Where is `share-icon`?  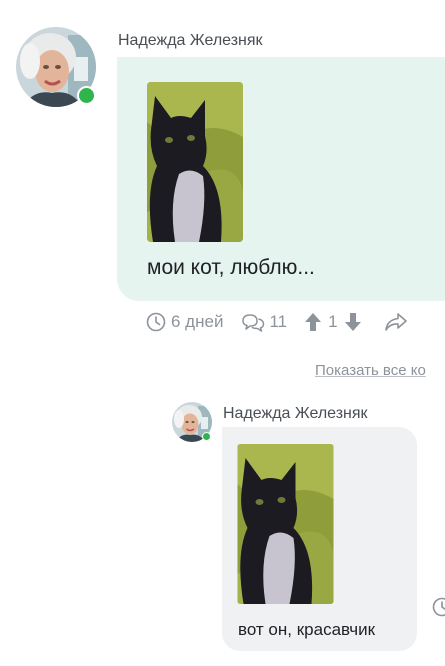 share-icon is located at coordinates (395, 322).